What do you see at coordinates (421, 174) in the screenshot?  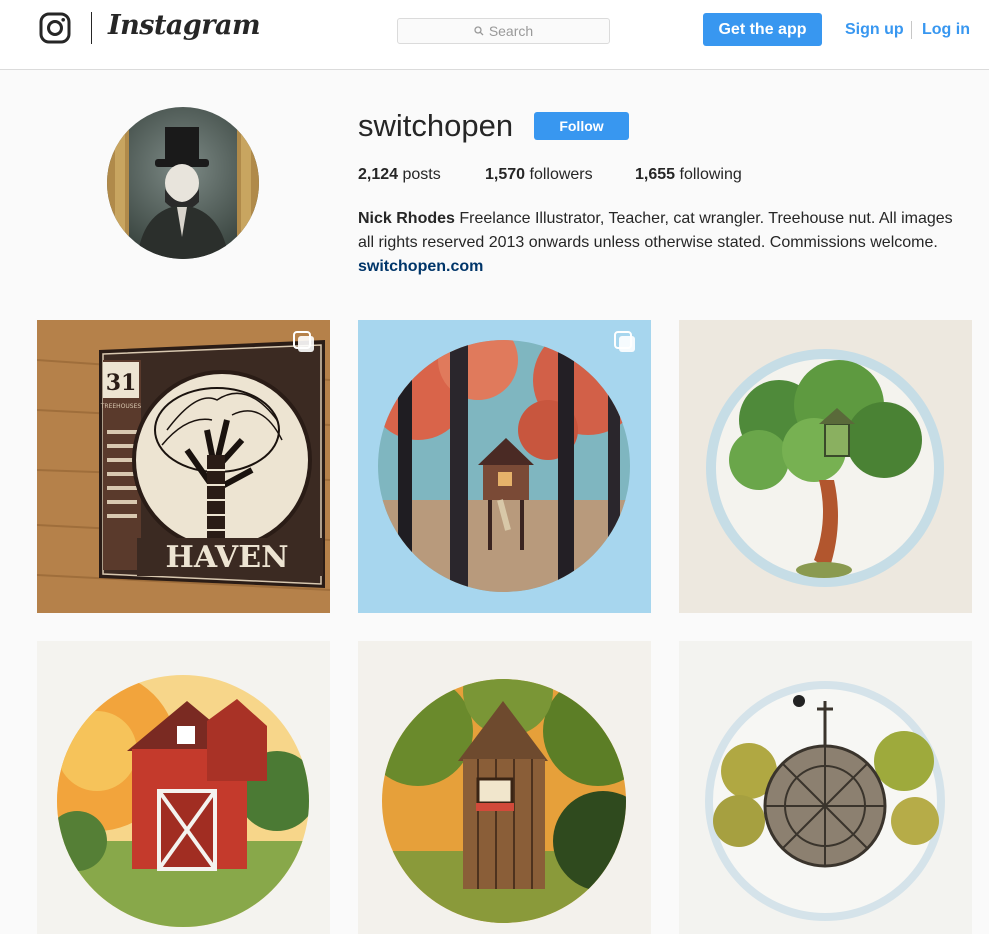 I see `posts-label: posts` at bounding box center [421, 174].